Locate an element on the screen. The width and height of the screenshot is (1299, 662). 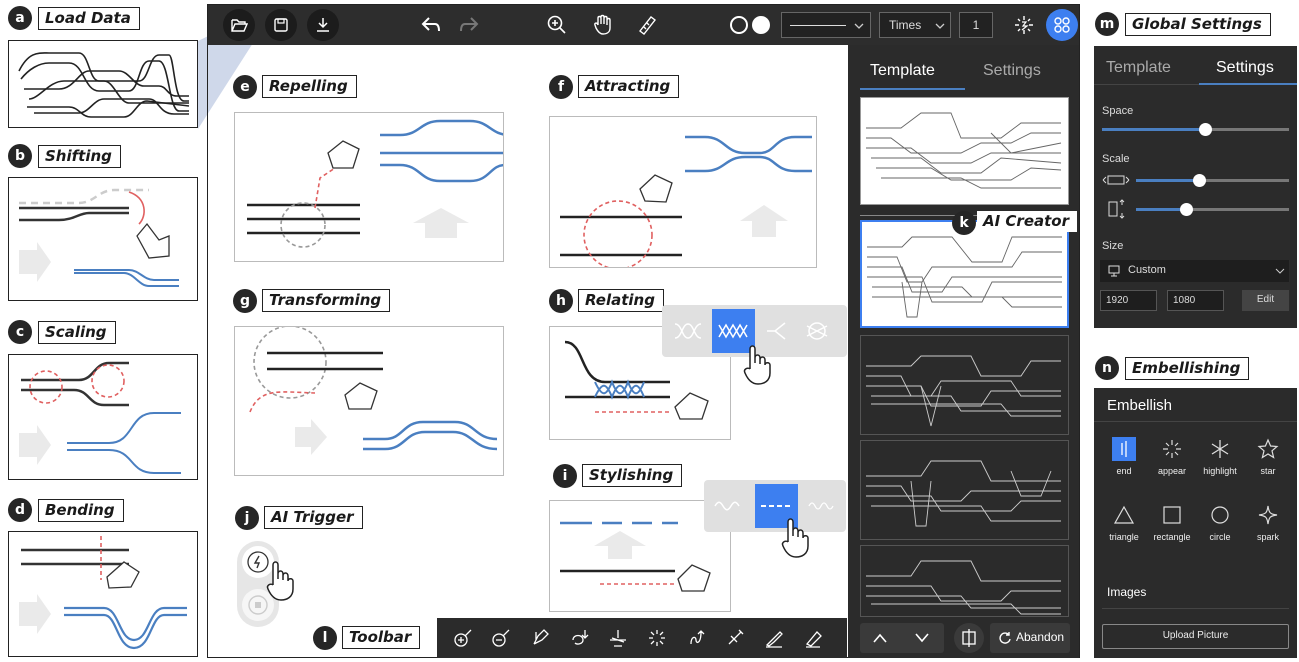
edit-button: Edit is located at coordinates (1265, 300).